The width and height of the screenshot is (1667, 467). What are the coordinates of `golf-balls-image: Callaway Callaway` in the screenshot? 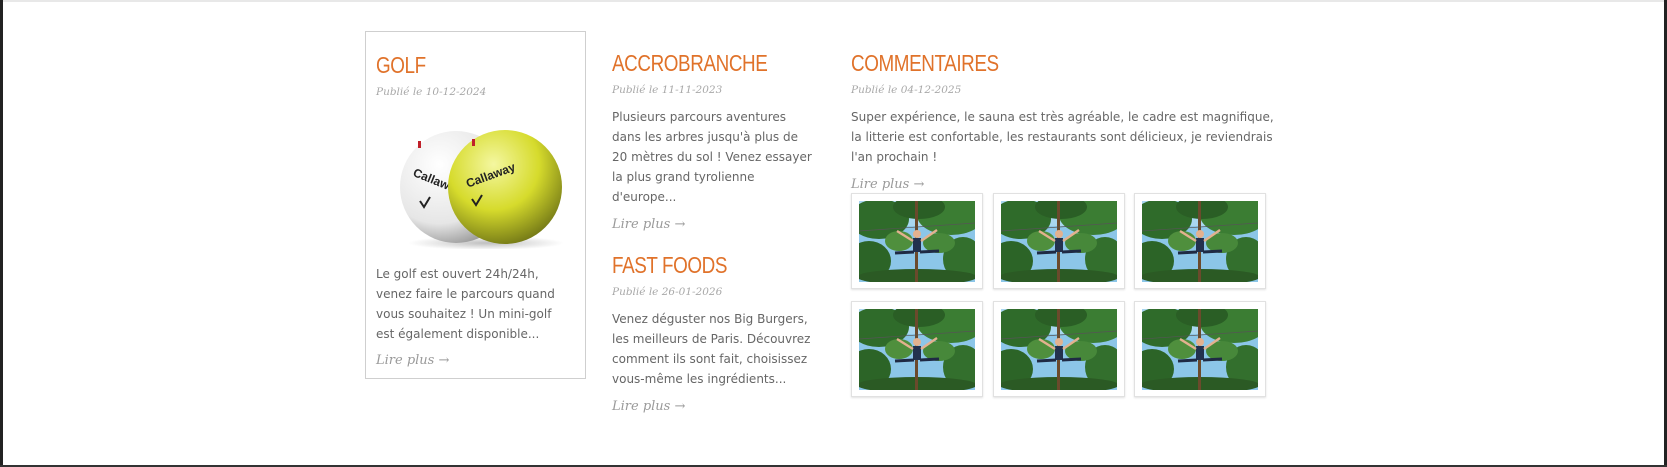 It's located at (475, 179).